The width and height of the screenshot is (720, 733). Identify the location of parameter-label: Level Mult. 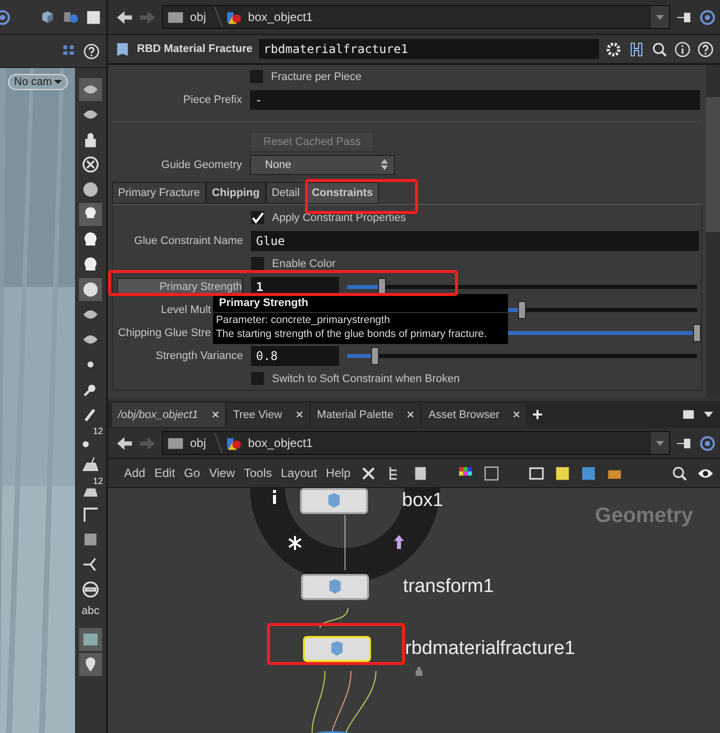
(185, 310).